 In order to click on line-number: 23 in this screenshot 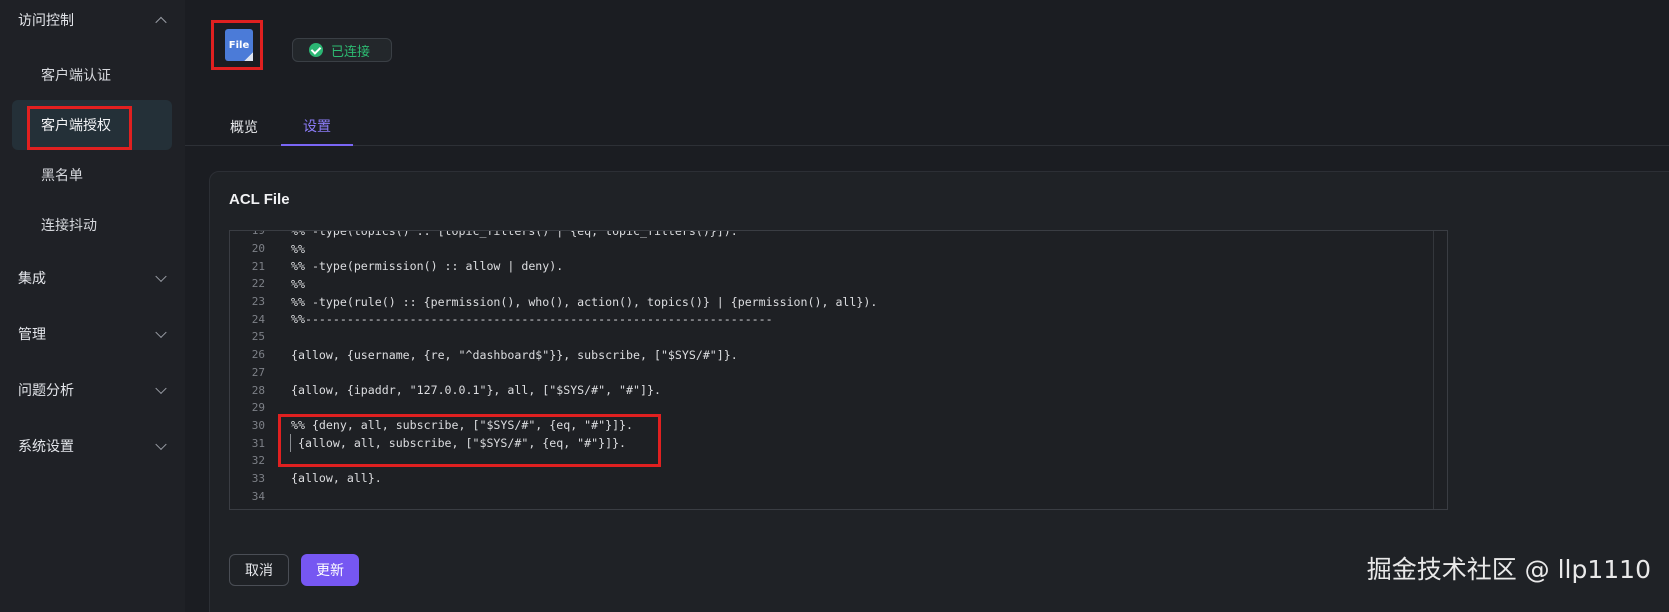, I will do `click(258, 302)`.